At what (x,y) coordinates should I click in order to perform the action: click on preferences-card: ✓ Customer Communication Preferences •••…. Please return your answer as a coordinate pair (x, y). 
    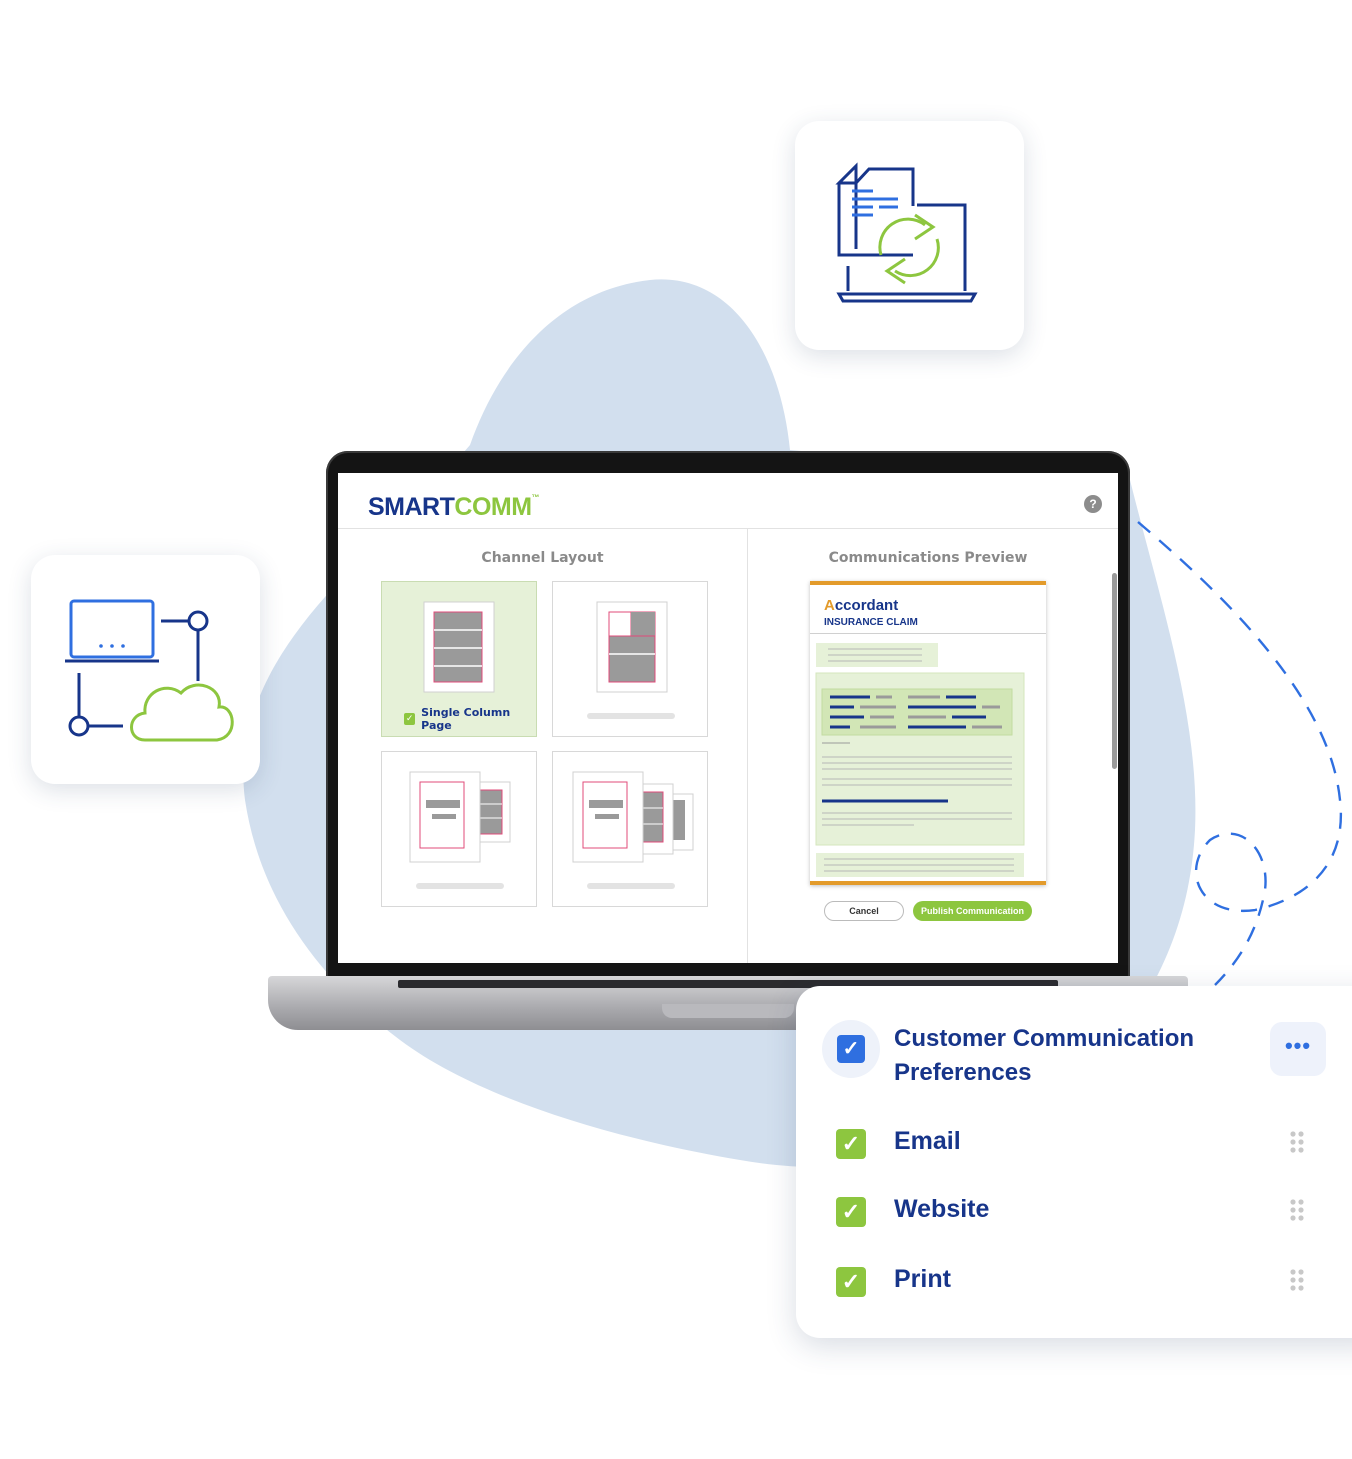
    Looking at the image, I should click on (1074, 1162).